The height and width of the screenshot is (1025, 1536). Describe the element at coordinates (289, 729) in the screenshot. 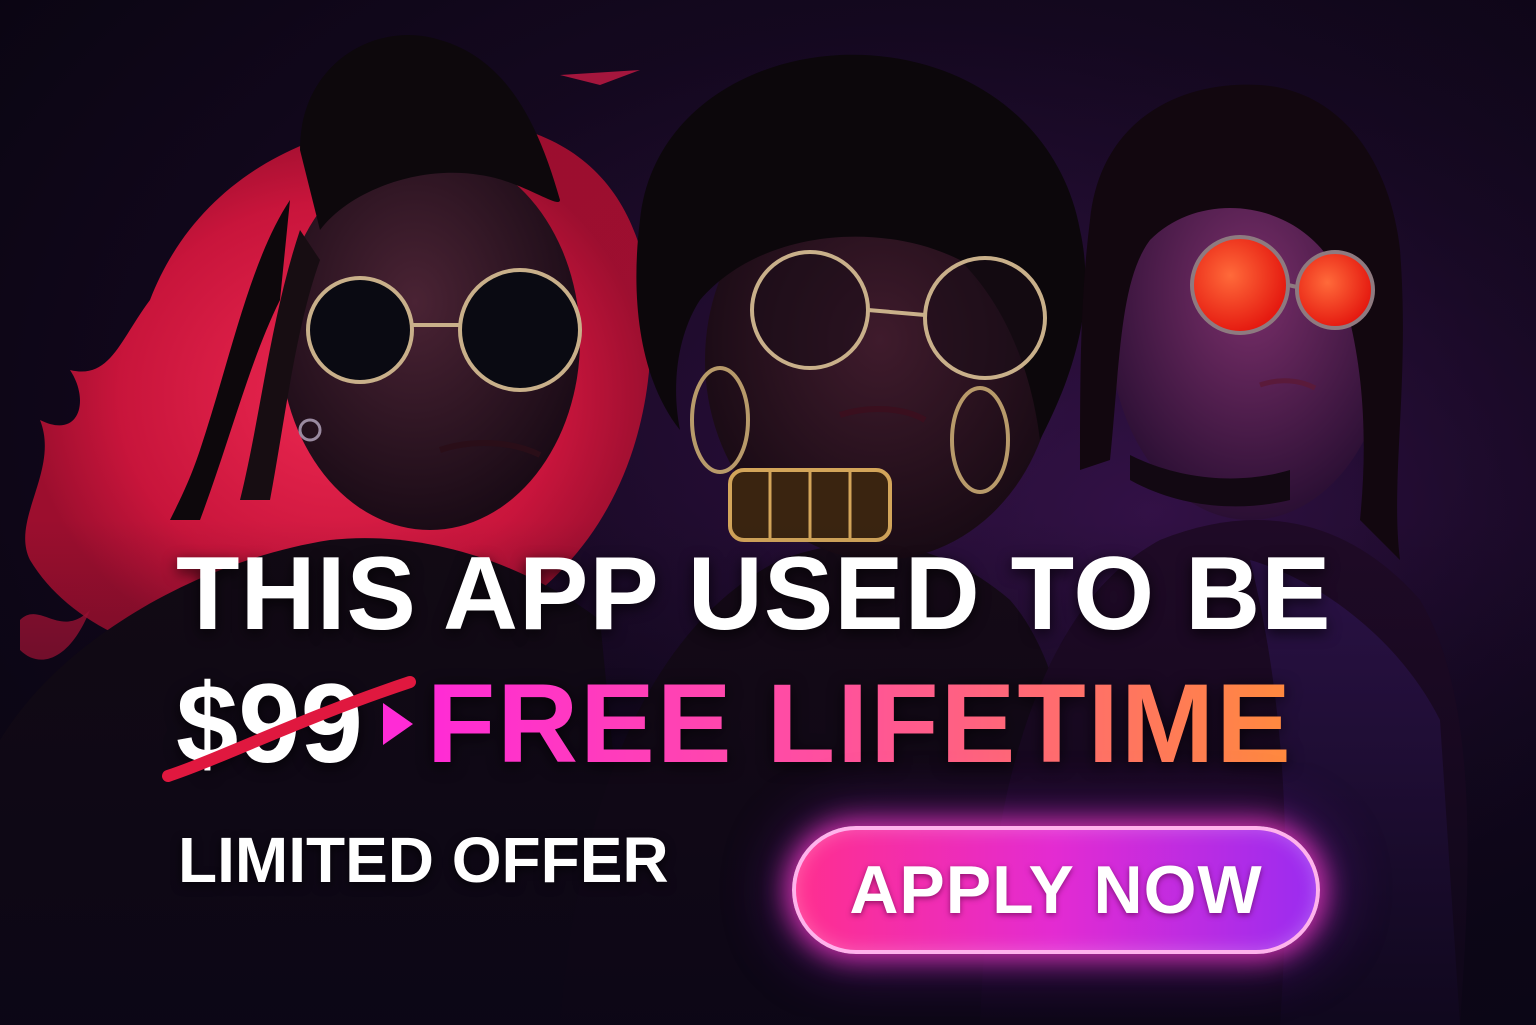

I see `strikethrough-mark` at that location.